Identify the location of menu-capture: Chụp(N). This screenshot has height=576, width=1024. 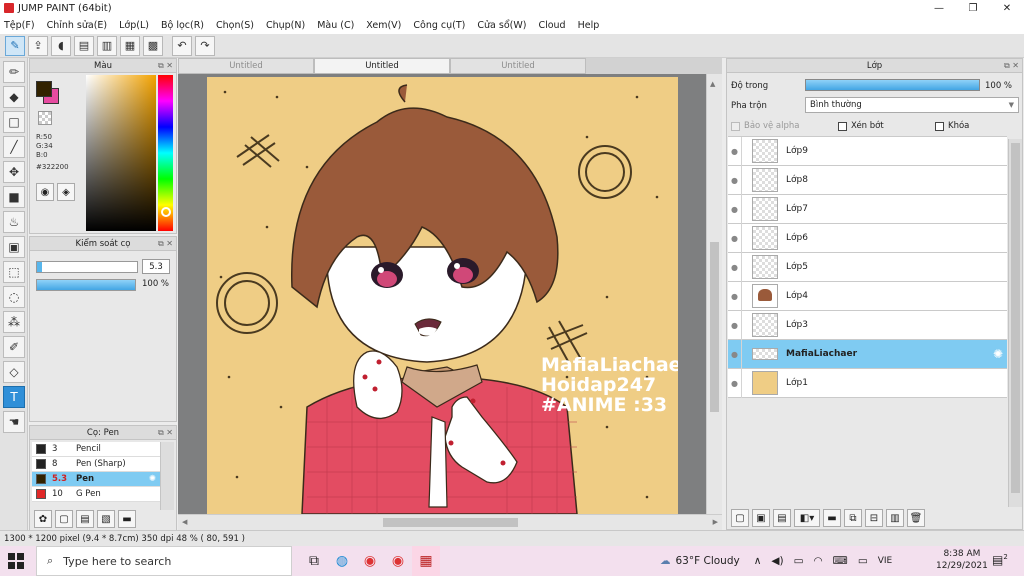
(285, 25).